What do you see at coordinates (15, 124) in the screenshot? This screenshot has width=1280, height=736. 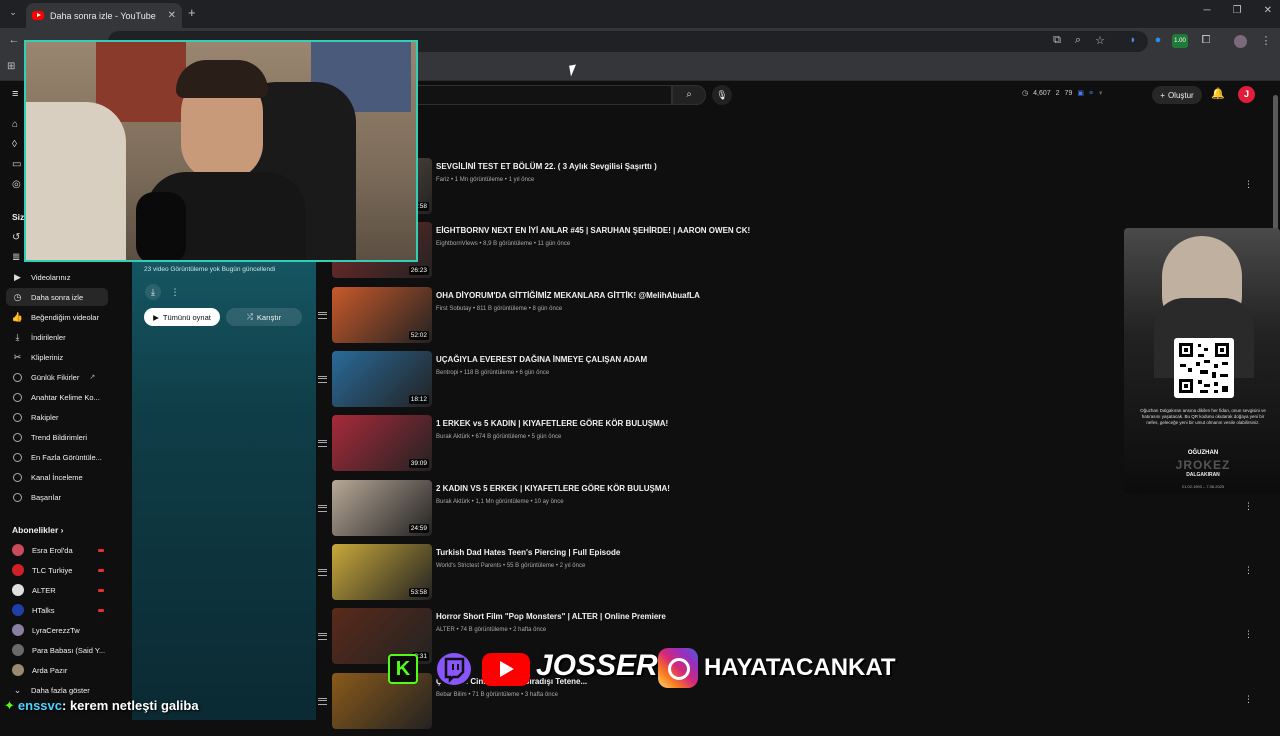 I see `home-icon: ⌂` at bounding box center [15, 124].